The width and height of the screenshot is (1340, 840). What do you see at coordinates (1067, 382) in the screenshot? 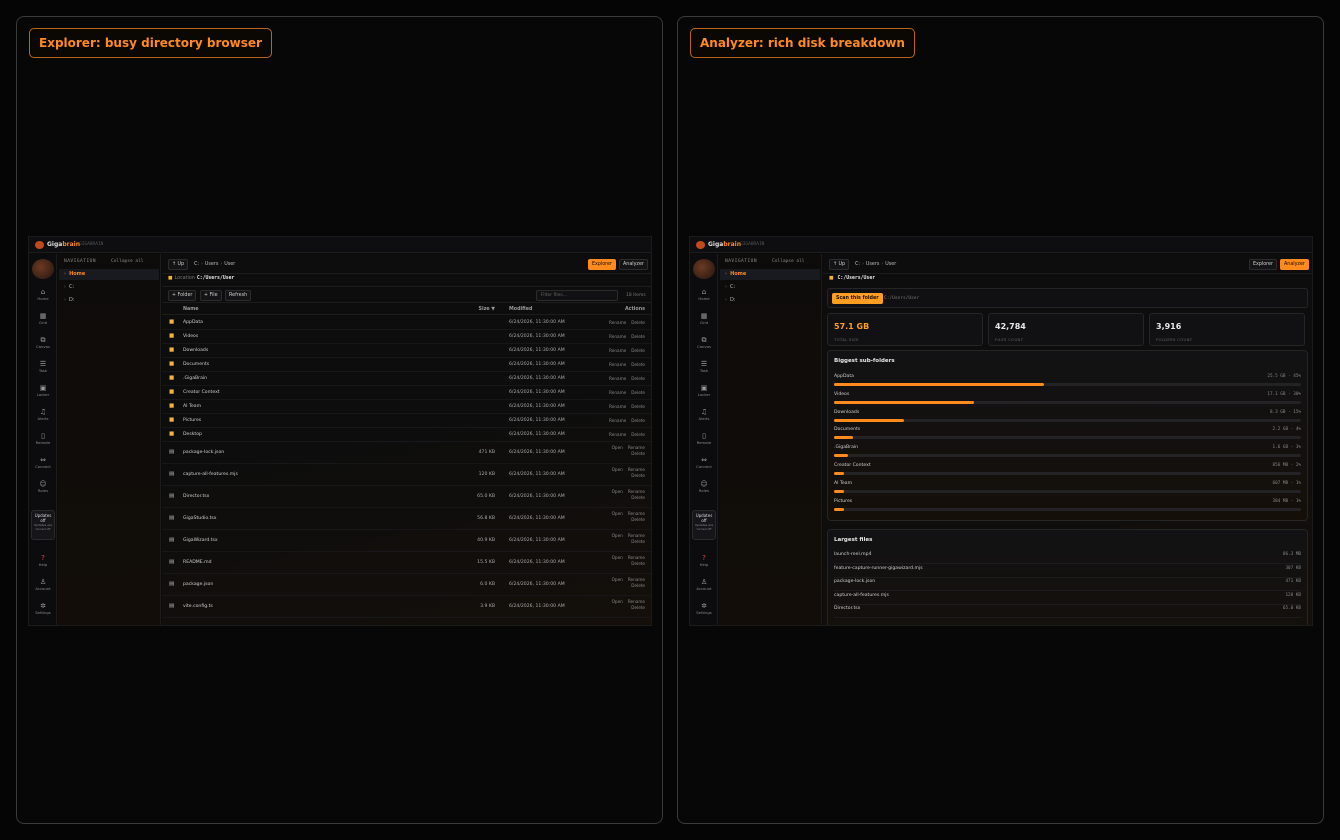
I see `subfolder-row: AppData 25.5 GB · 45%` at bounding box center [1067, 382].